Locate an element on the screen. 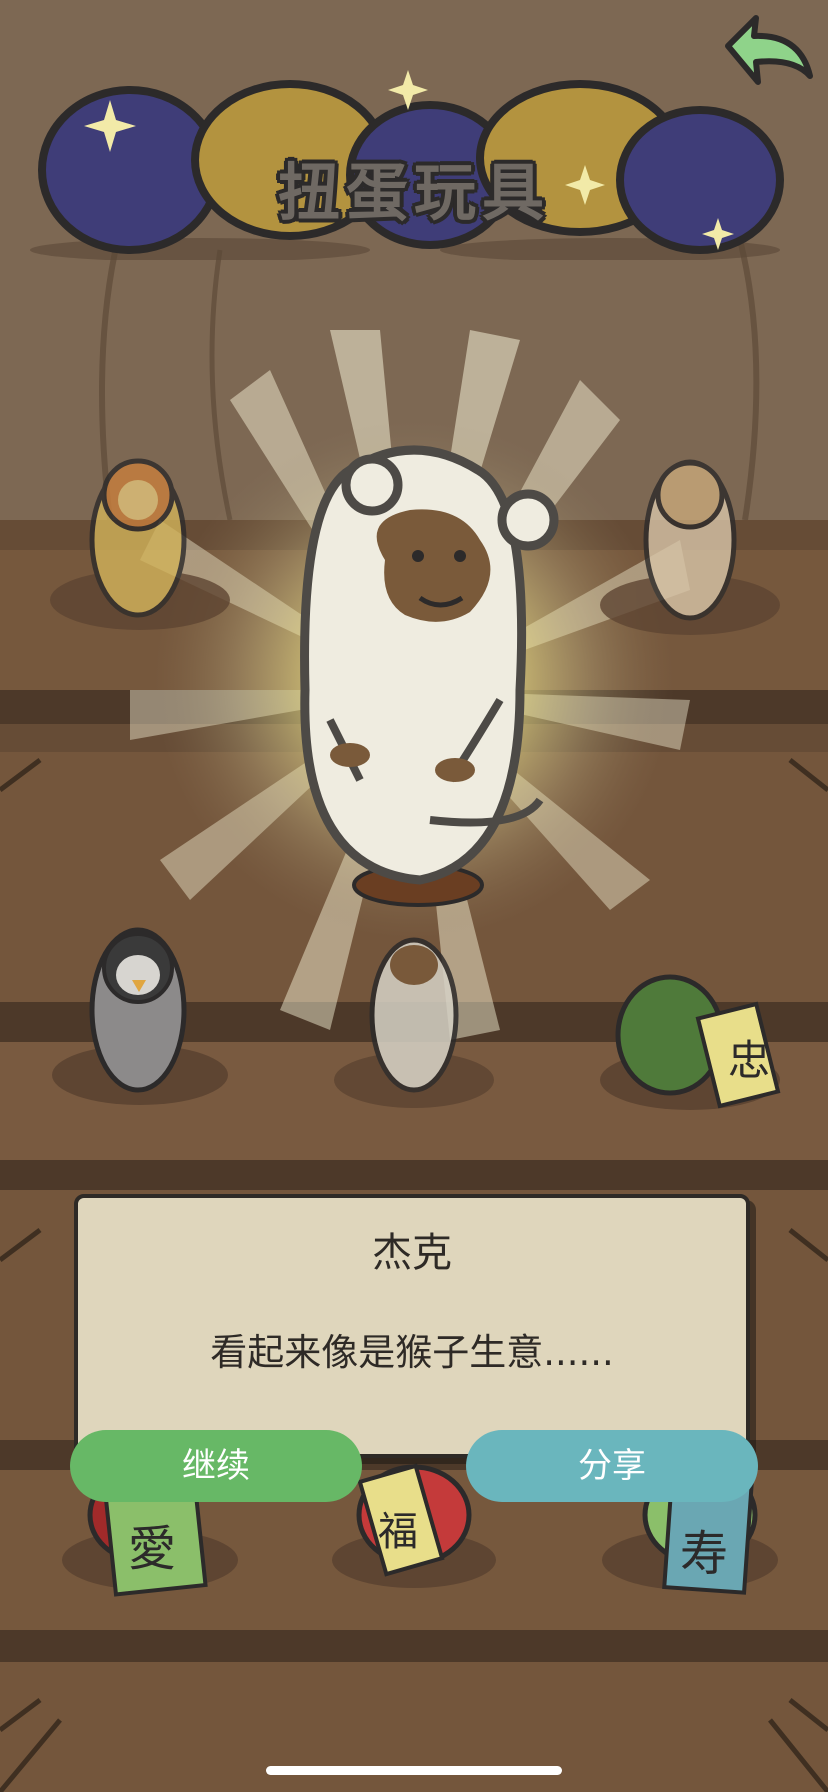 The image size is (828, 1792). share-button: 分享 is located at coordinates (612, 1466).